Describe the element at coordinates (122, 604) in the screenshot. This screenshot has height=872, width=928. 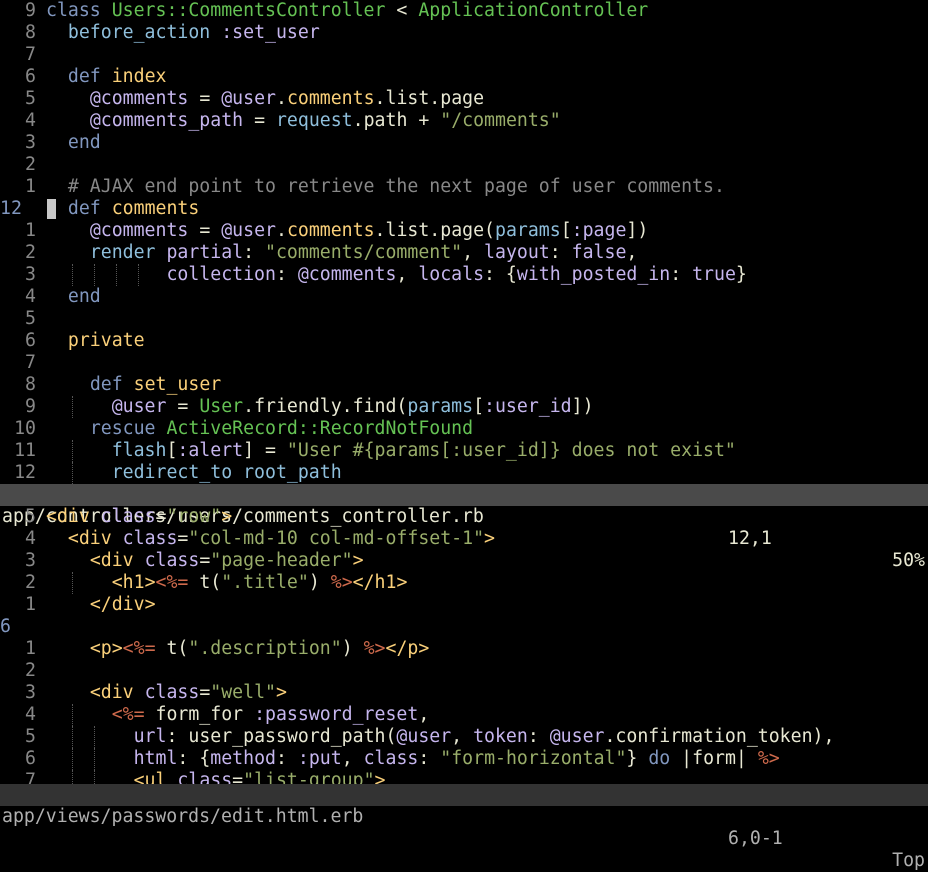
I see `code-text: </div>` at that location.